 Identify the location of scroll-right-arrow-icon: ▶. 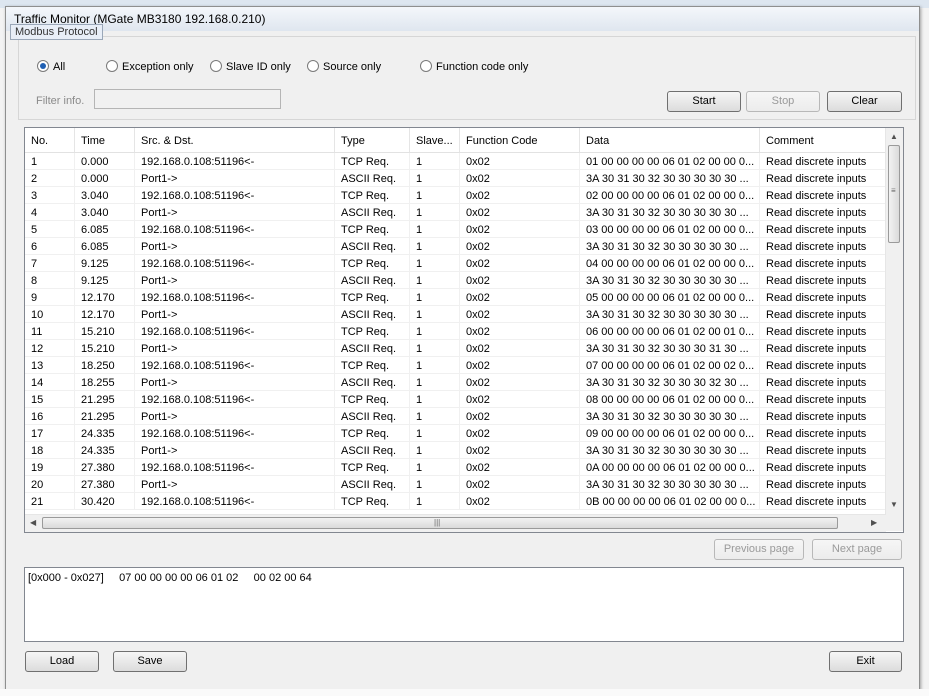
(874, 523).